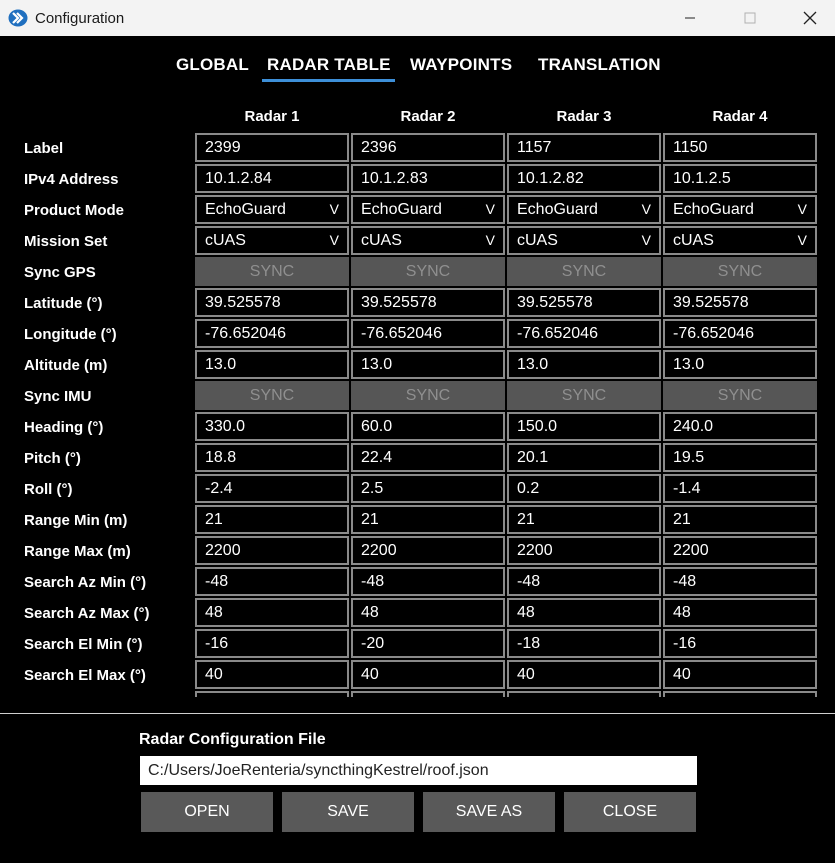 The width and height of the screenshot is (835, 863). Describe the element at coordinates (58, 396) in the screenshot. I see `row-label: Sync IMU` at that location.